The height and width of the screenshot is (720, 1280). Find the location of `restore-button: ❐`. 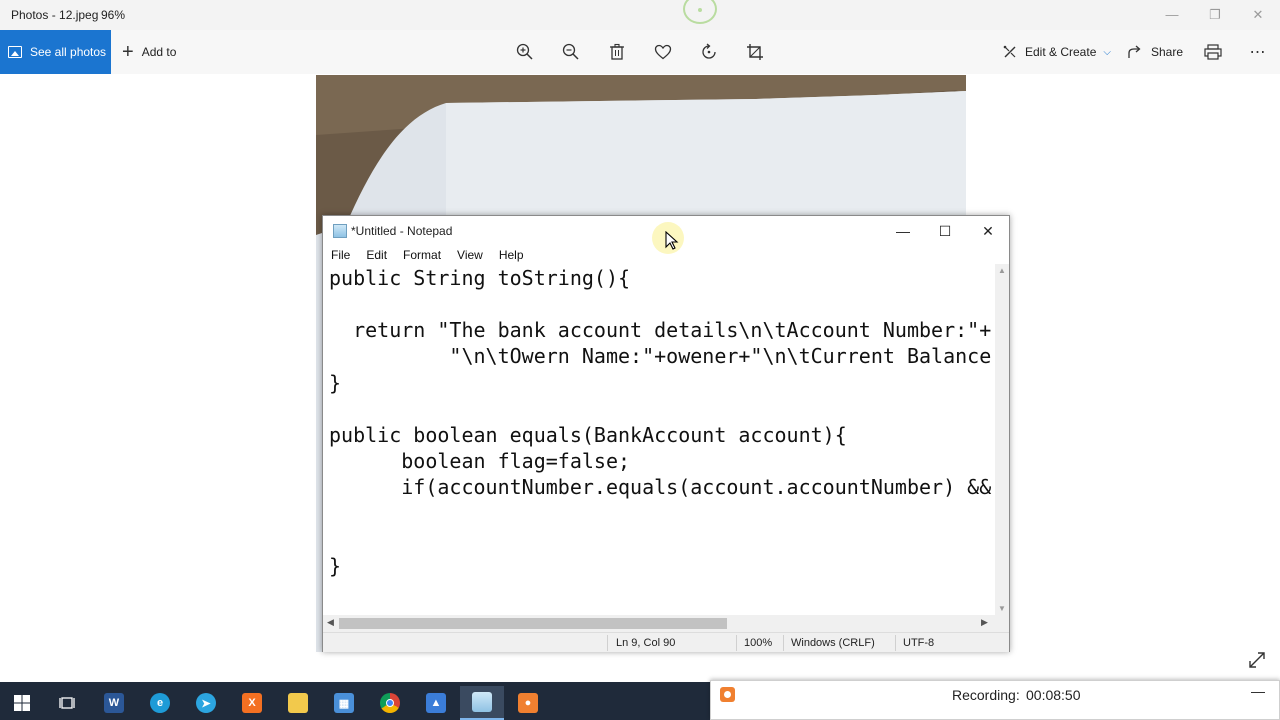

restore-button: ❐ is located at coordinates (1215, 15).